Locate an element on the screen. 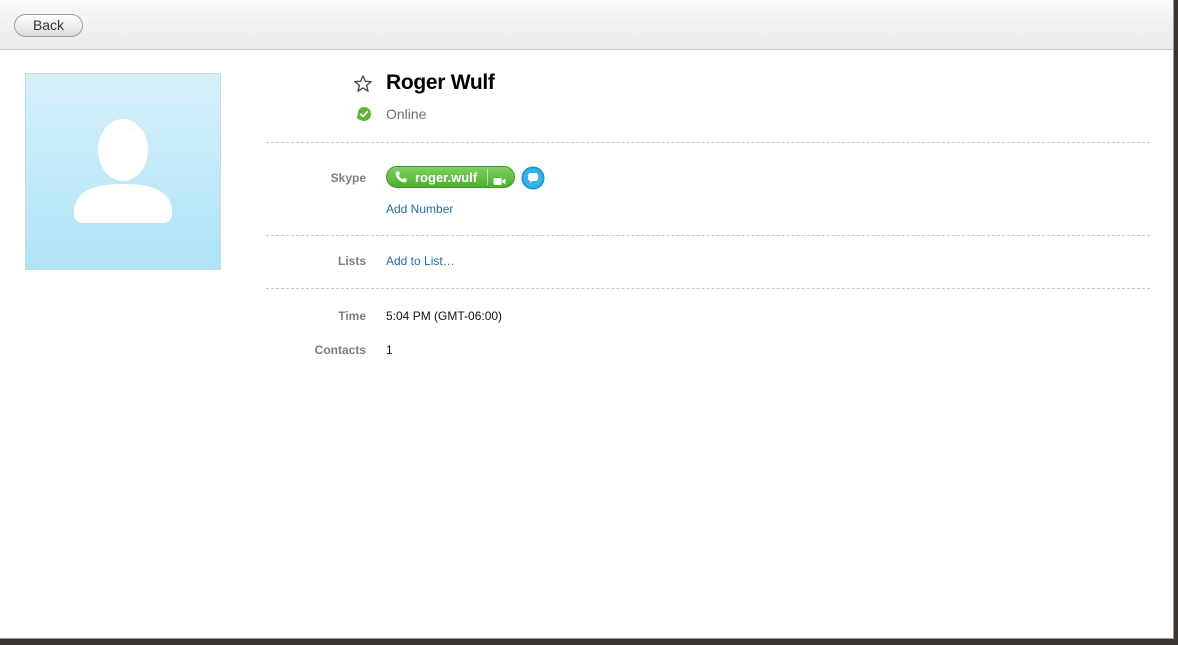 The width and height of the screenshot is (1178, 645). skype-label: Skype is located at coordinates (348, 178).